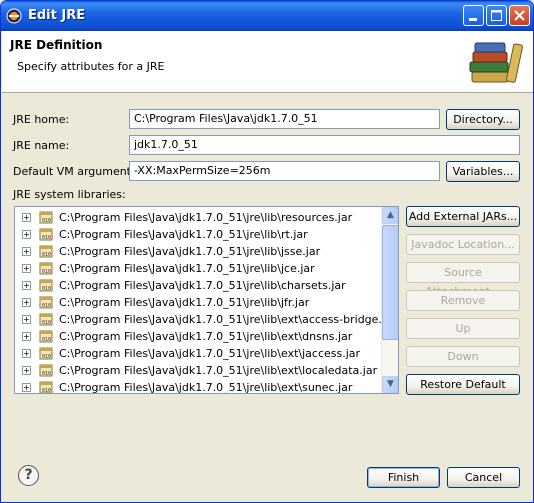  Describe the element at coordinates (463, 300) in the screenshot. I see `remove-button: Remove` at that location.